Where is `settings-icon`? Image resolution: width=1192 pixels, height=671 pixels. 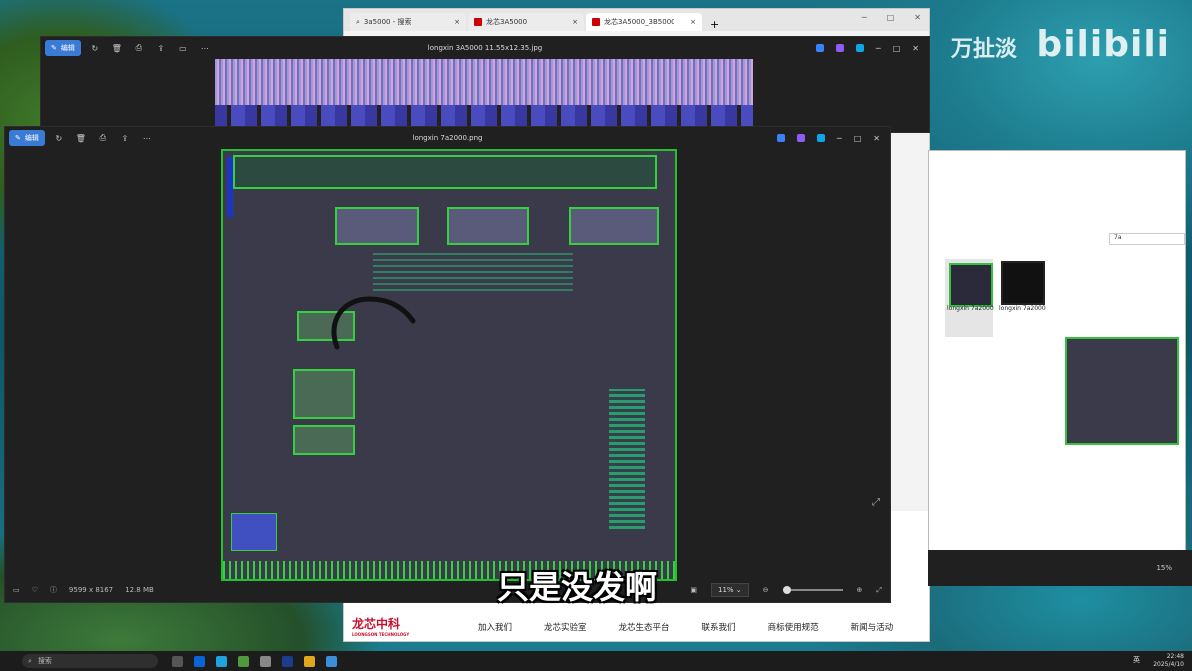 settings-icon is located at coordinates (265, 661).